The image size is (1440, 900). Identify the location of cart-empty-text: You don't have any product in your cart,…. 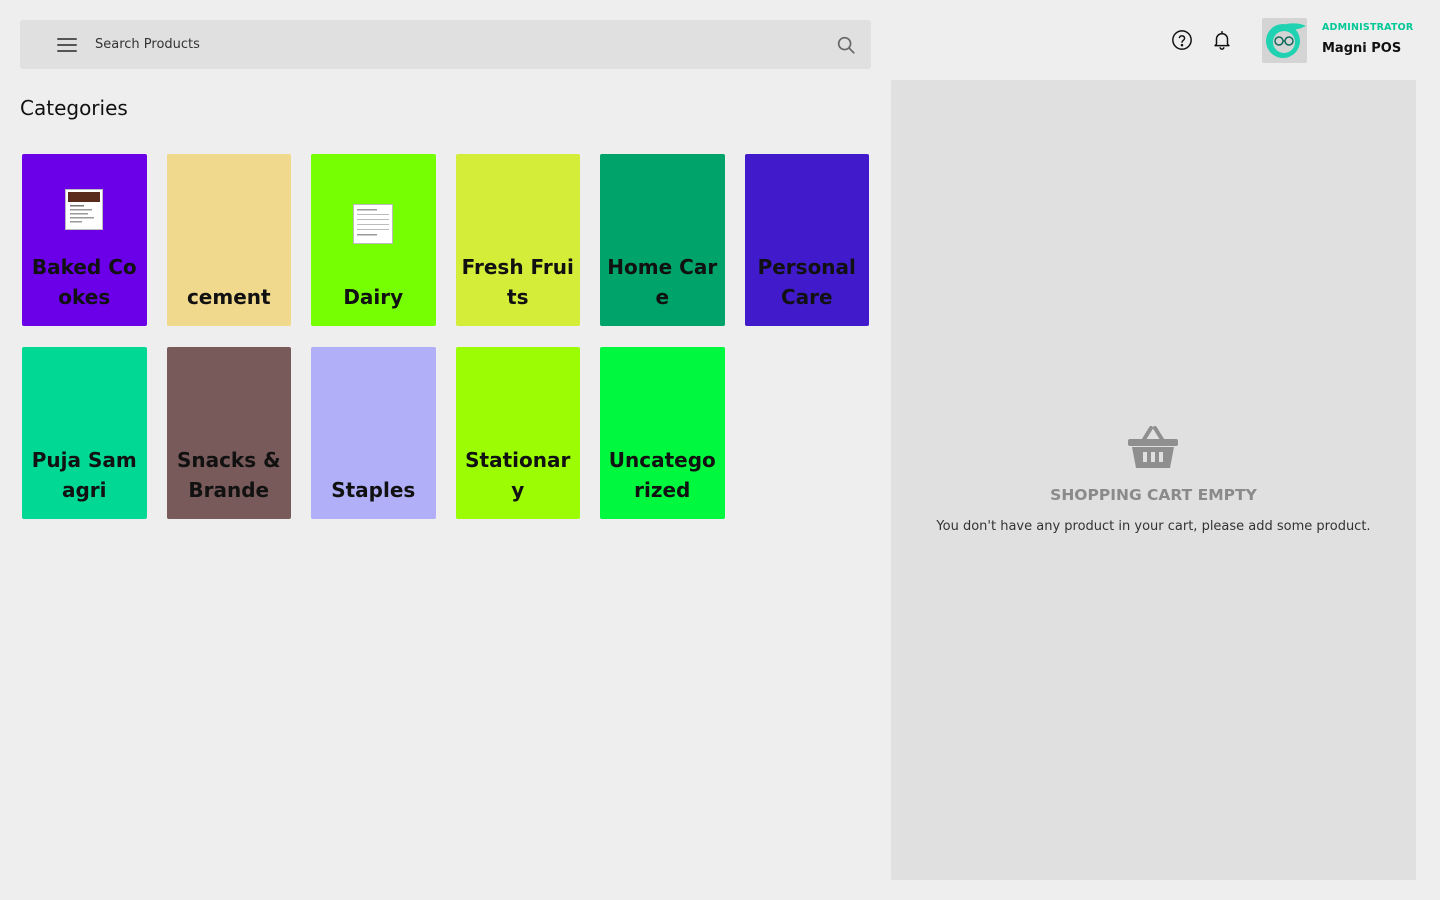
(1153, 526).